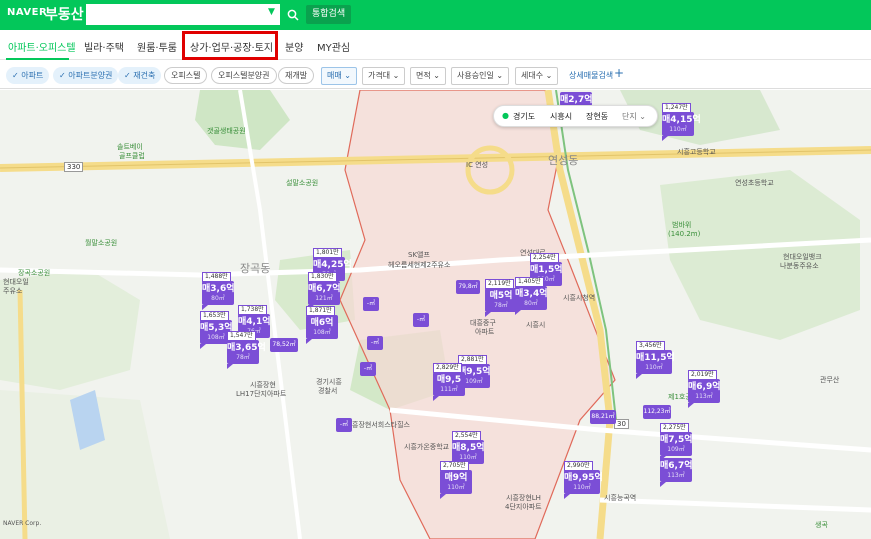 The image size is (871, 539). Describe the element at coordinates (523, 507) in the screenshot. I see `map-label: 4단지아파트` at that location.